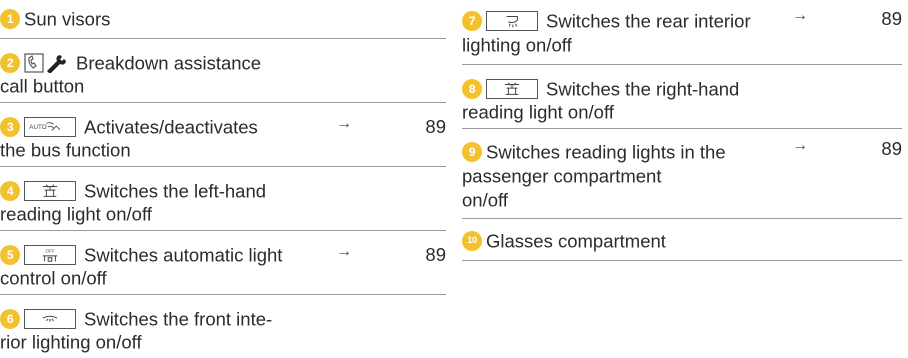 The height and width of the screenshot is (358, 908). Describe the element at coordinates (169, 63) in the screenshot. I see `item-text: Breakdown assistance` at that location.